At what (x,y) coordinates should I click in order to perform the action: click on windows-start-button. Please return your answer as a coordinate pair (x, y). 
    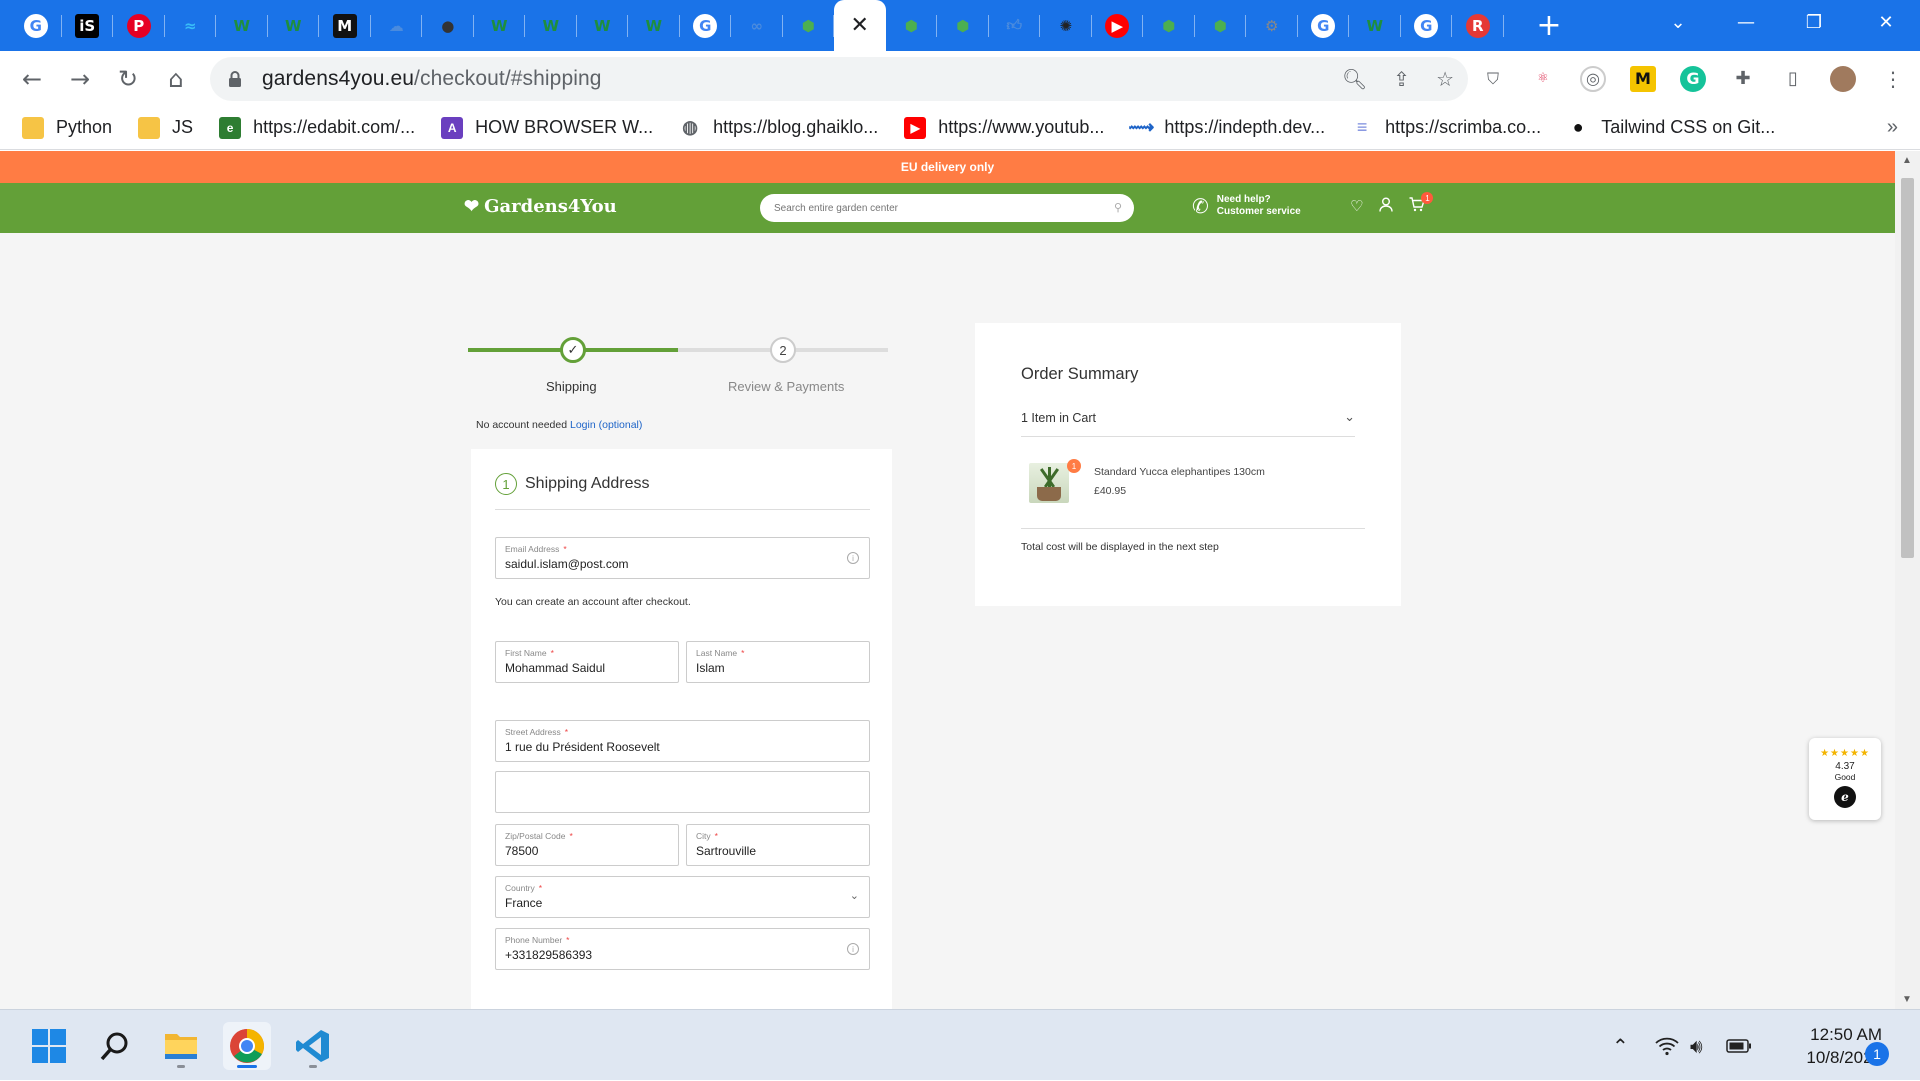
    Looking at the image, I should click on (49, 1046).